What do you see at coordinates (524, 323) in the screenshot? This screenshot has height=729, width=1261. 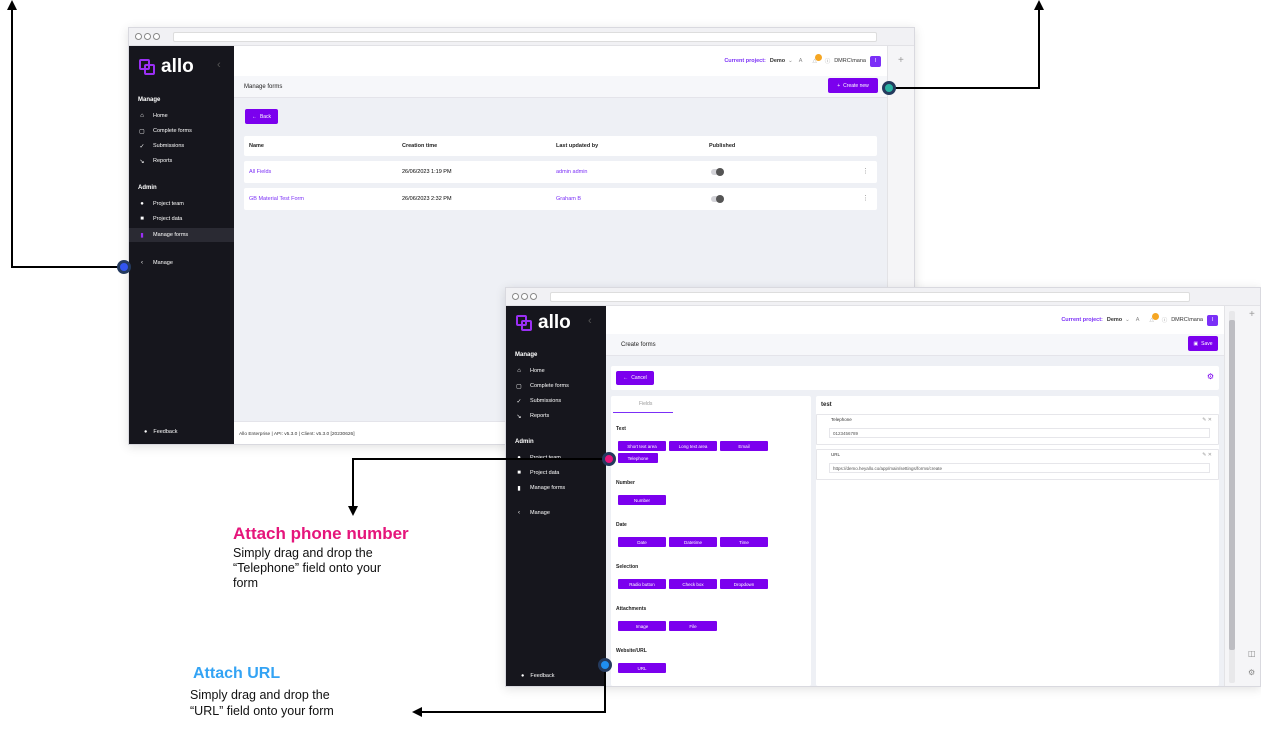 I see `logo-mark-icon` at bounding box center [524, 323].